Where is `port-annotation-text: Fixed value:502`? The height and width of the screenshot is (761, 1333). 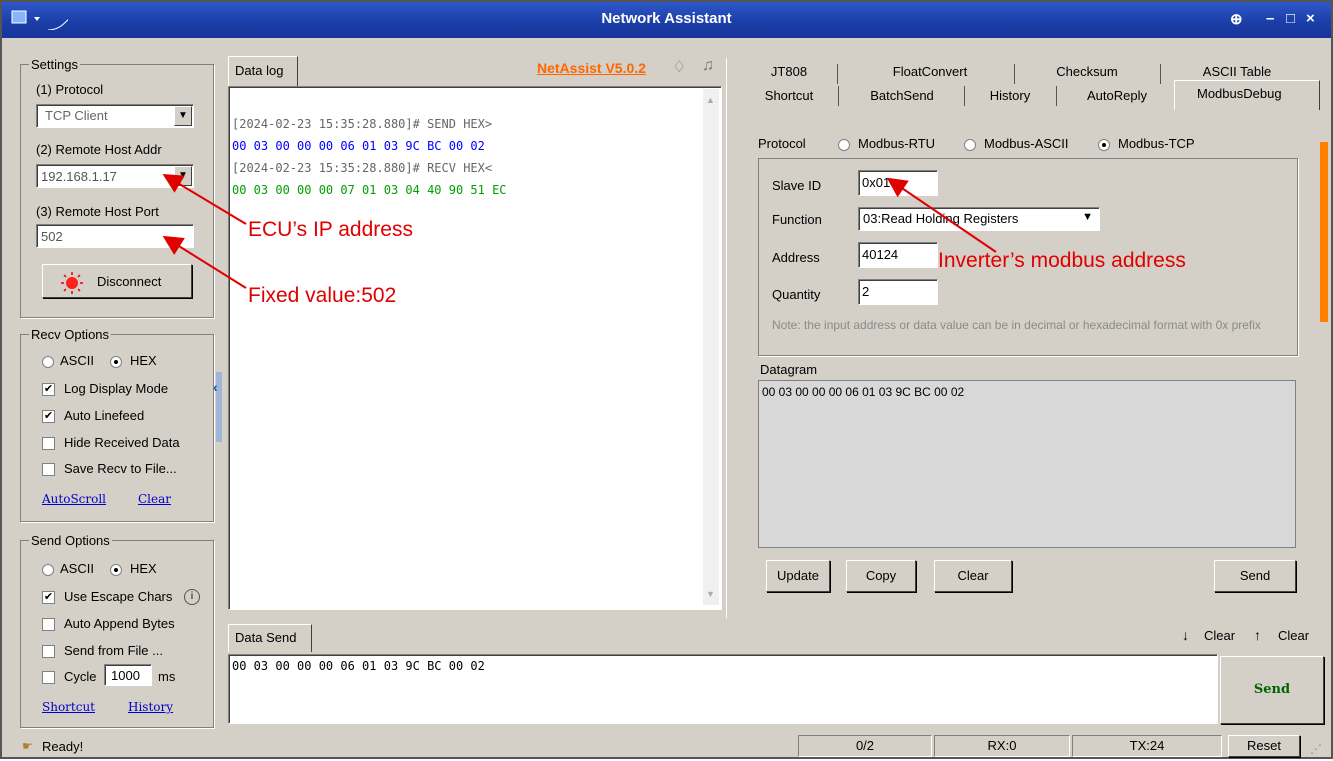
port-annotation-text: Fixed value:502 is located at coordinates (322, 295).